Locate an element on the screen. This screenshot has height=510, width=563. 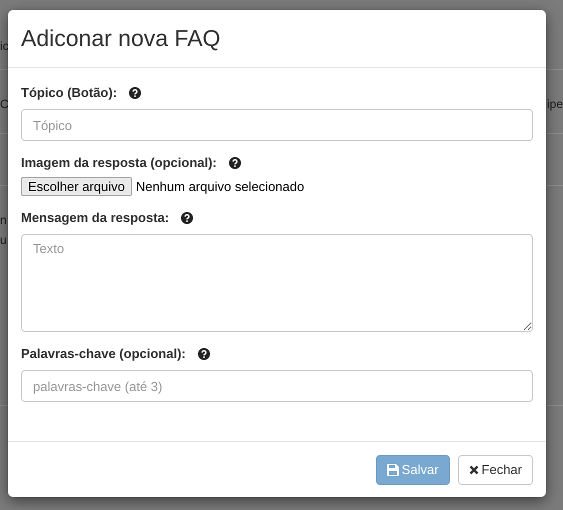
background-text: n is located at coordinates (3, 220).